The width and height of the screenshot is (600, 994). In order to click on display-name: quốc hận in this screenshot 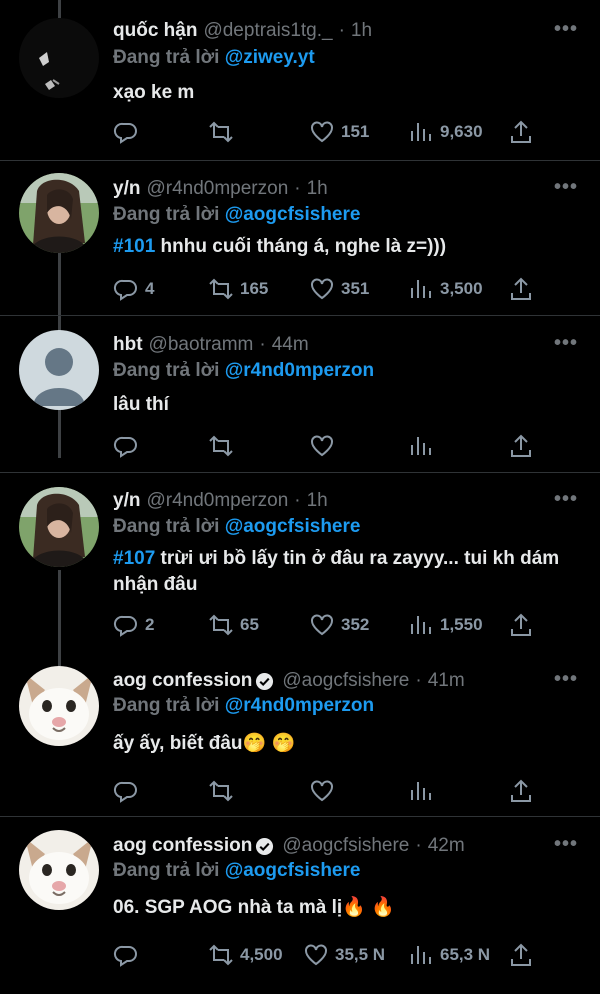, I will do `click(155, 31)`.